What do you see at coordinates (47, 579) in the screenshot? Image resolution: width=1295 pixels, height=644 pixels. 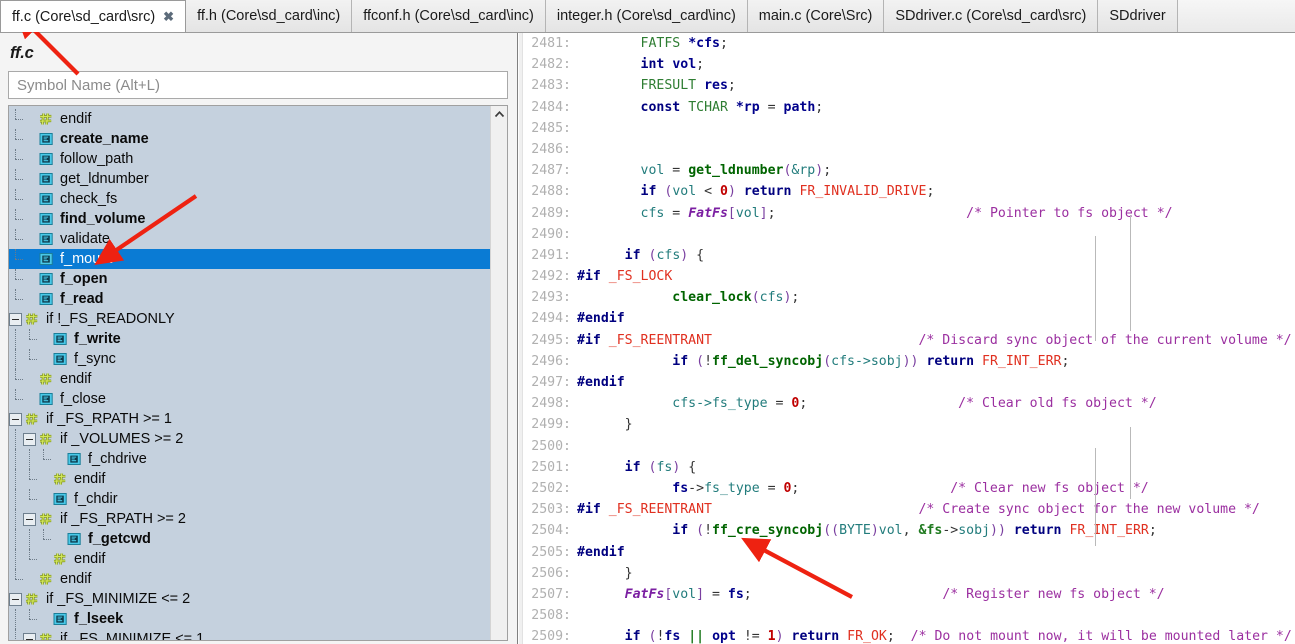 I see `hash-icon` at bounding box center [47, 579].